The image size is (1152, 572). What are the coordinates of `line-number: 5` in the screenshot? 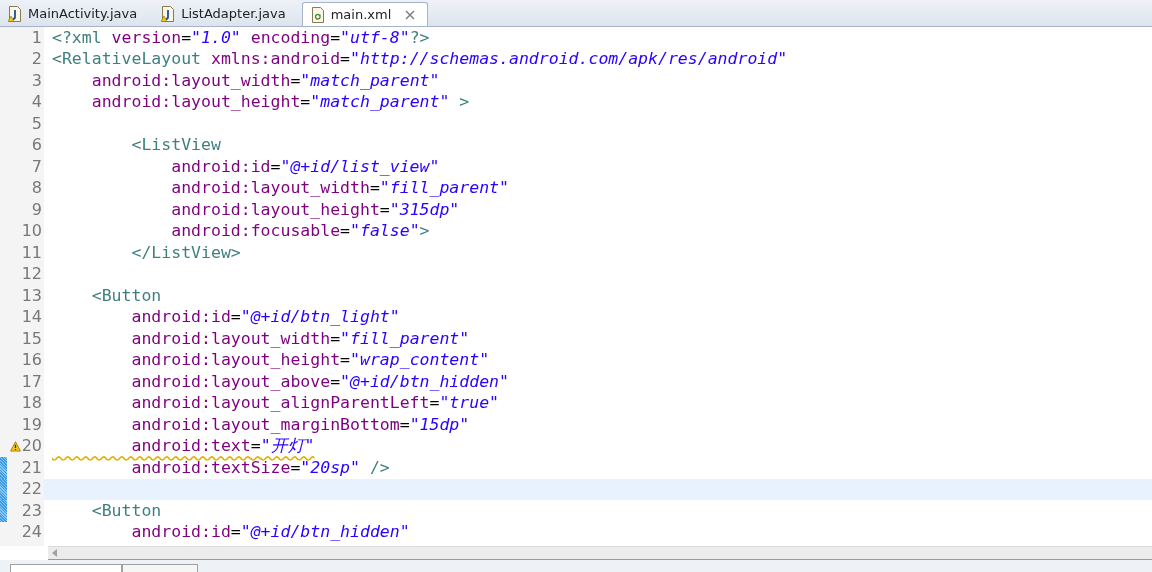 It's located at (36, 123).